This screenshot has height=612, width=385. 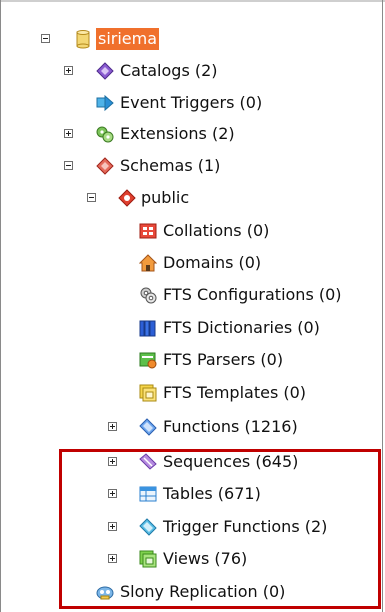 What do you see at coordinates (169, 70) in the screenshot?
I see `tree-node-label: Catalogs (2)` at bounding box center [169, 70].